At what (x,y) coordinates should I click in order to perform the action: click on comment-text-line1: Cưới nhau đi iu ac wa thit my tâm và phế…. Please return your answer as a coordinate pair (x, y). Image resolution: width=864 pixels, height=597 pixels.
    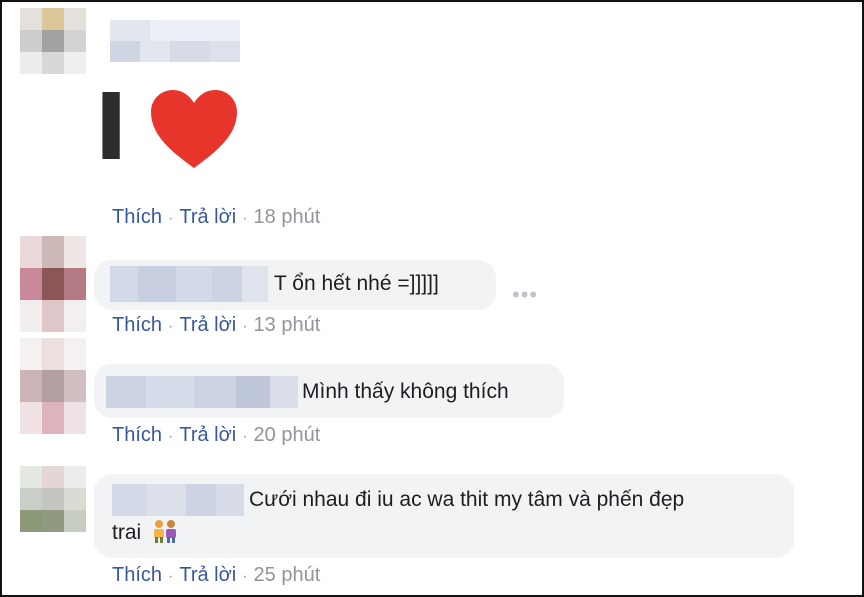
    Looking at the image, I should click on (467, 499).